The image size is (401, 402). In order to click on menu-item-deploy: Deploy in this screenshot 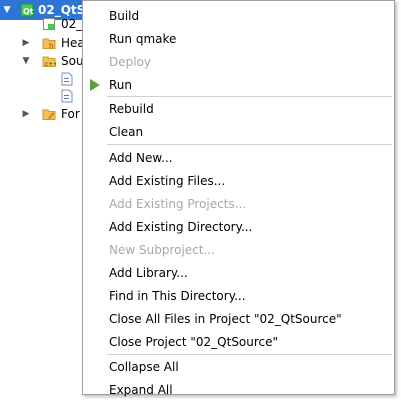, I will do `click(130, 62)`.